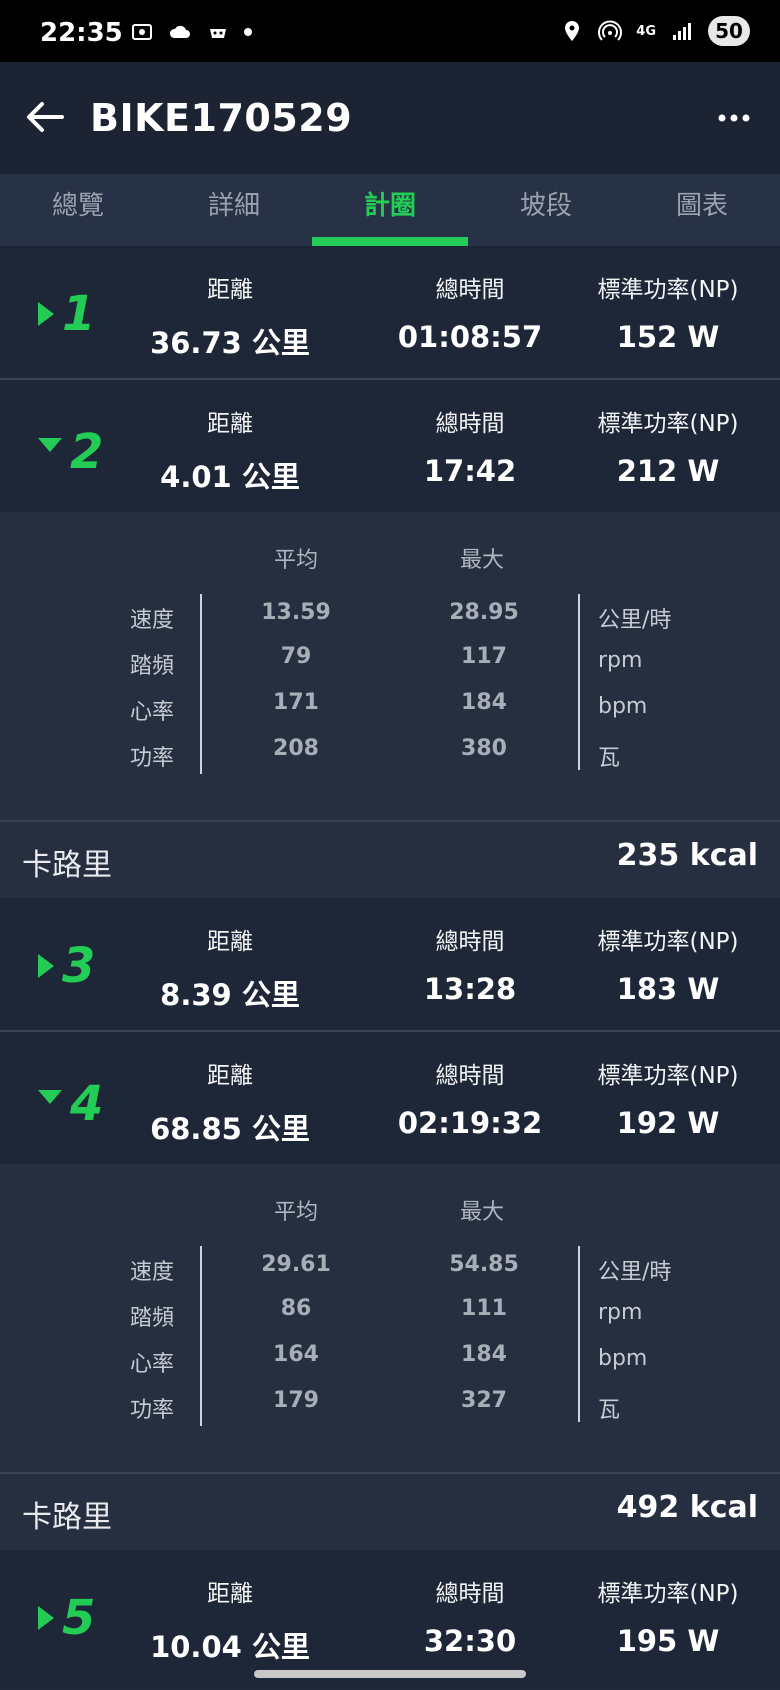 The height and width of the screenshot is (1690, 780). What do you see at coordinates (87, 452) in the screenshot?
I see `lap-number: 2` at bounding box center [87, 452].